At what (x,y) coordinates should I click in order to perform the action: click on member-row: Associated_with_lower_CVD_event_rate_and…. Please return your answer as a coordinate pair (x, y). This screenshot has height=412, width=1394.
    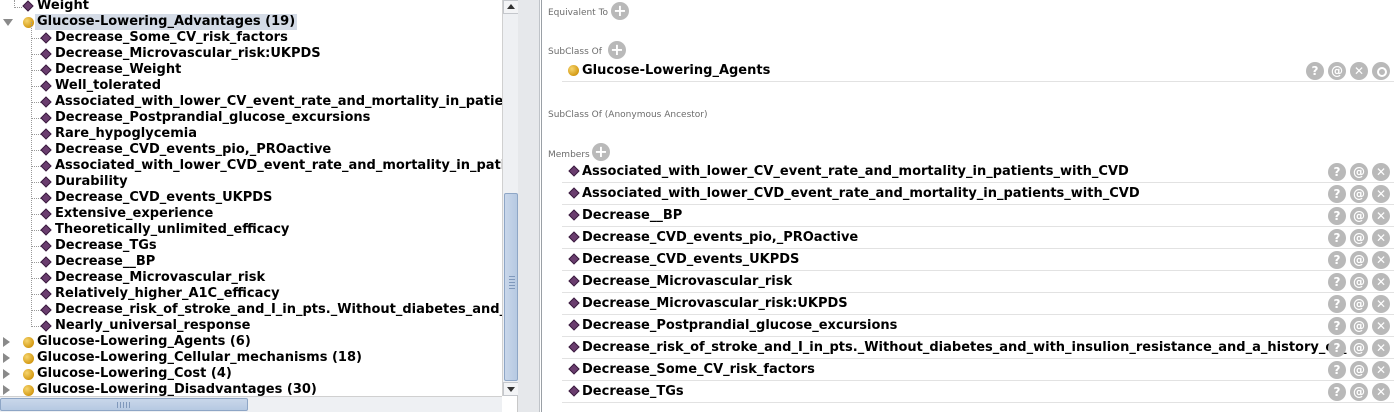
    Looking at the image, I should click on (978, 194).